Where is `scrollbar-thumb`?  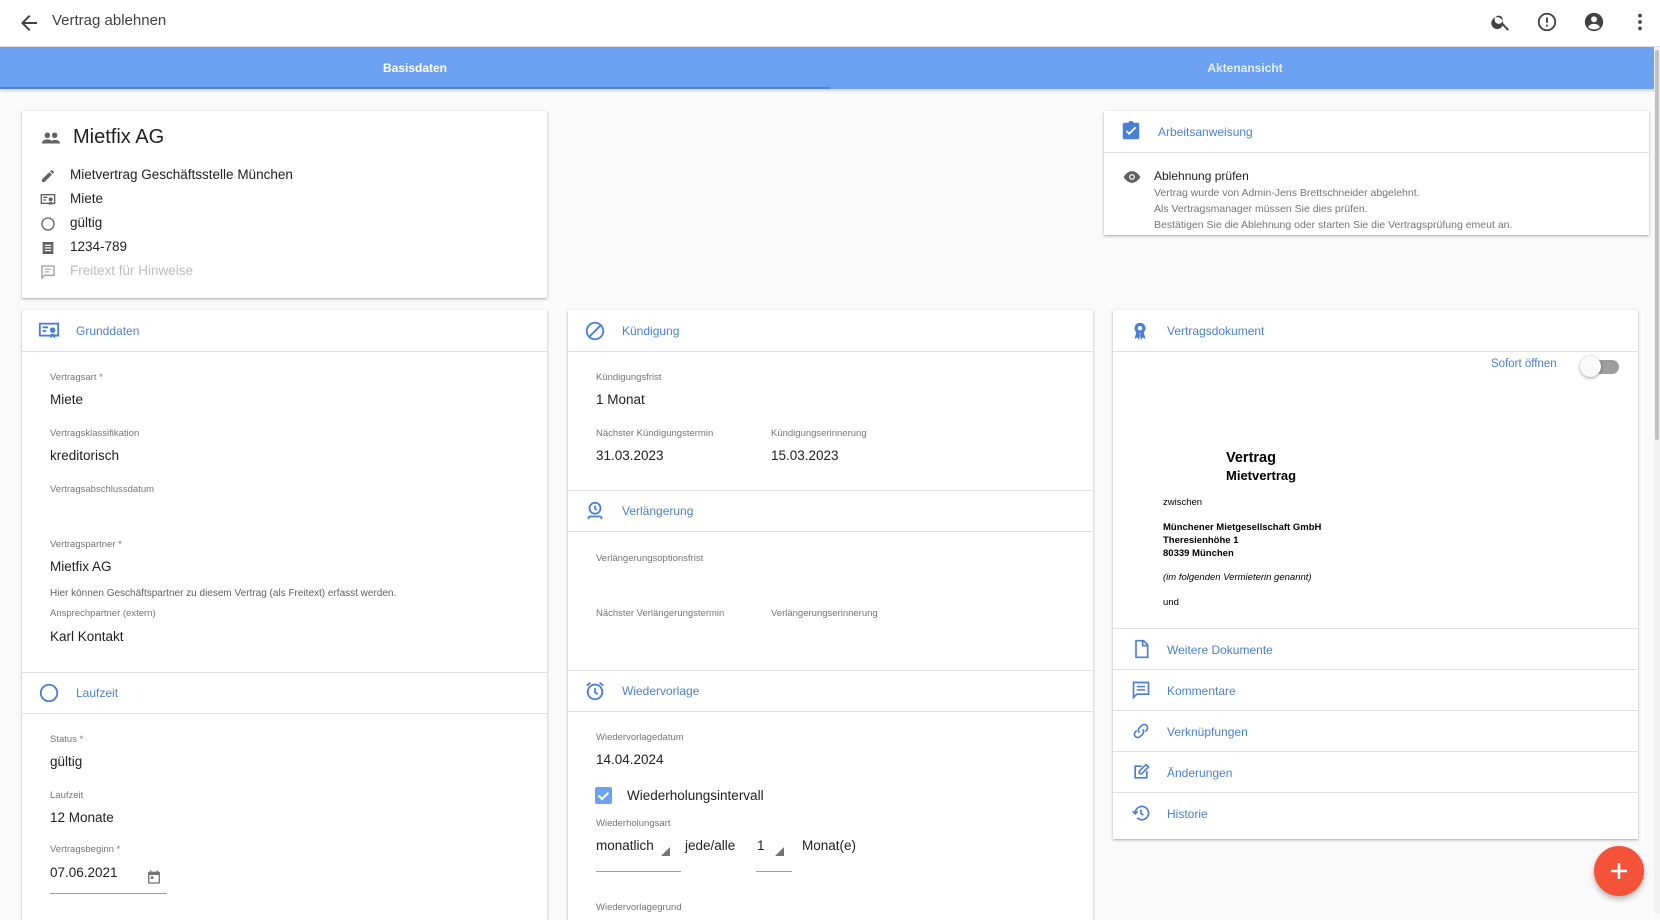
scrollbar-thumb is located at coordinates (1657, 245).